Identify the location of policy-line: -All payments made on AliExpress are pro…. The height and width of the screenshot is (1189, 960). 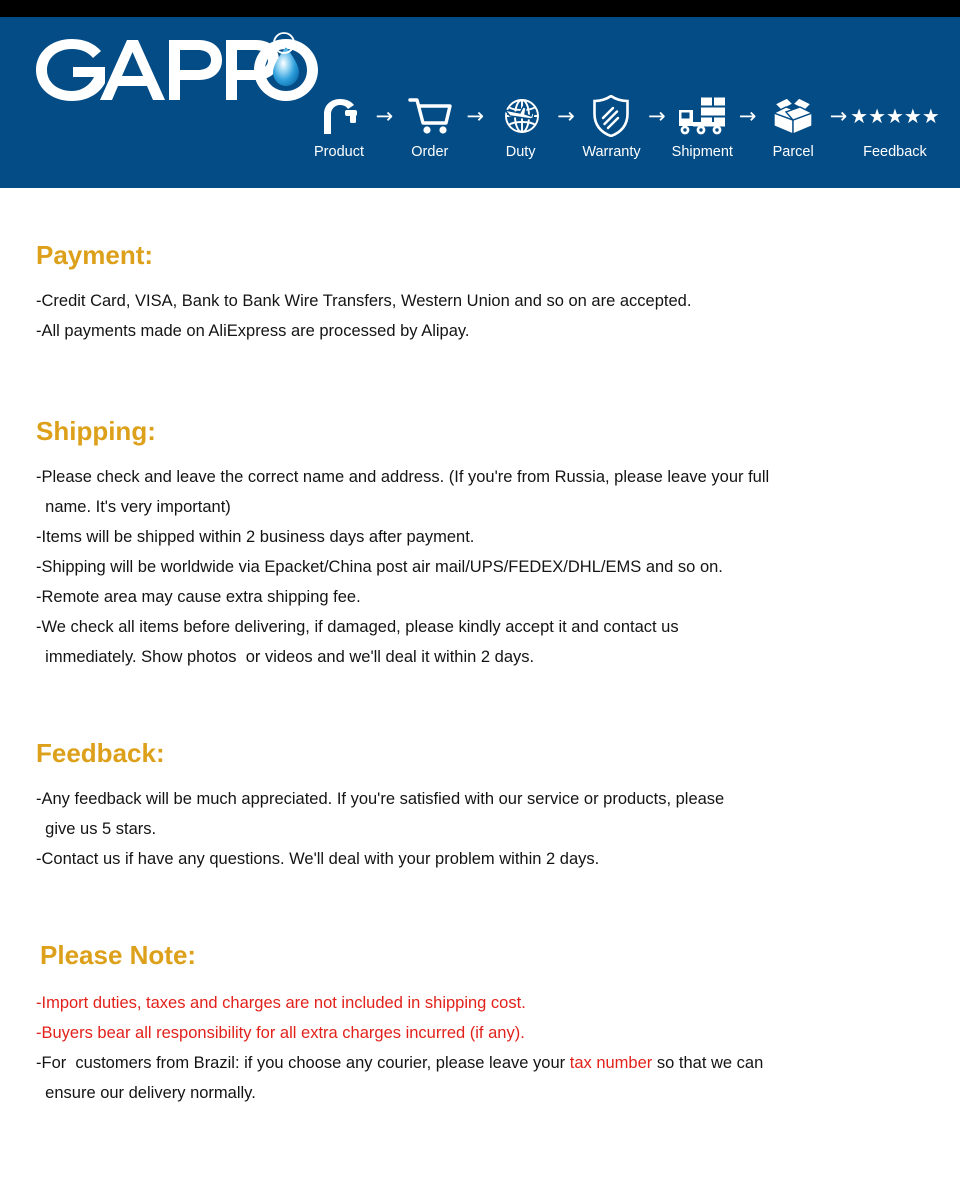
(253, 331).